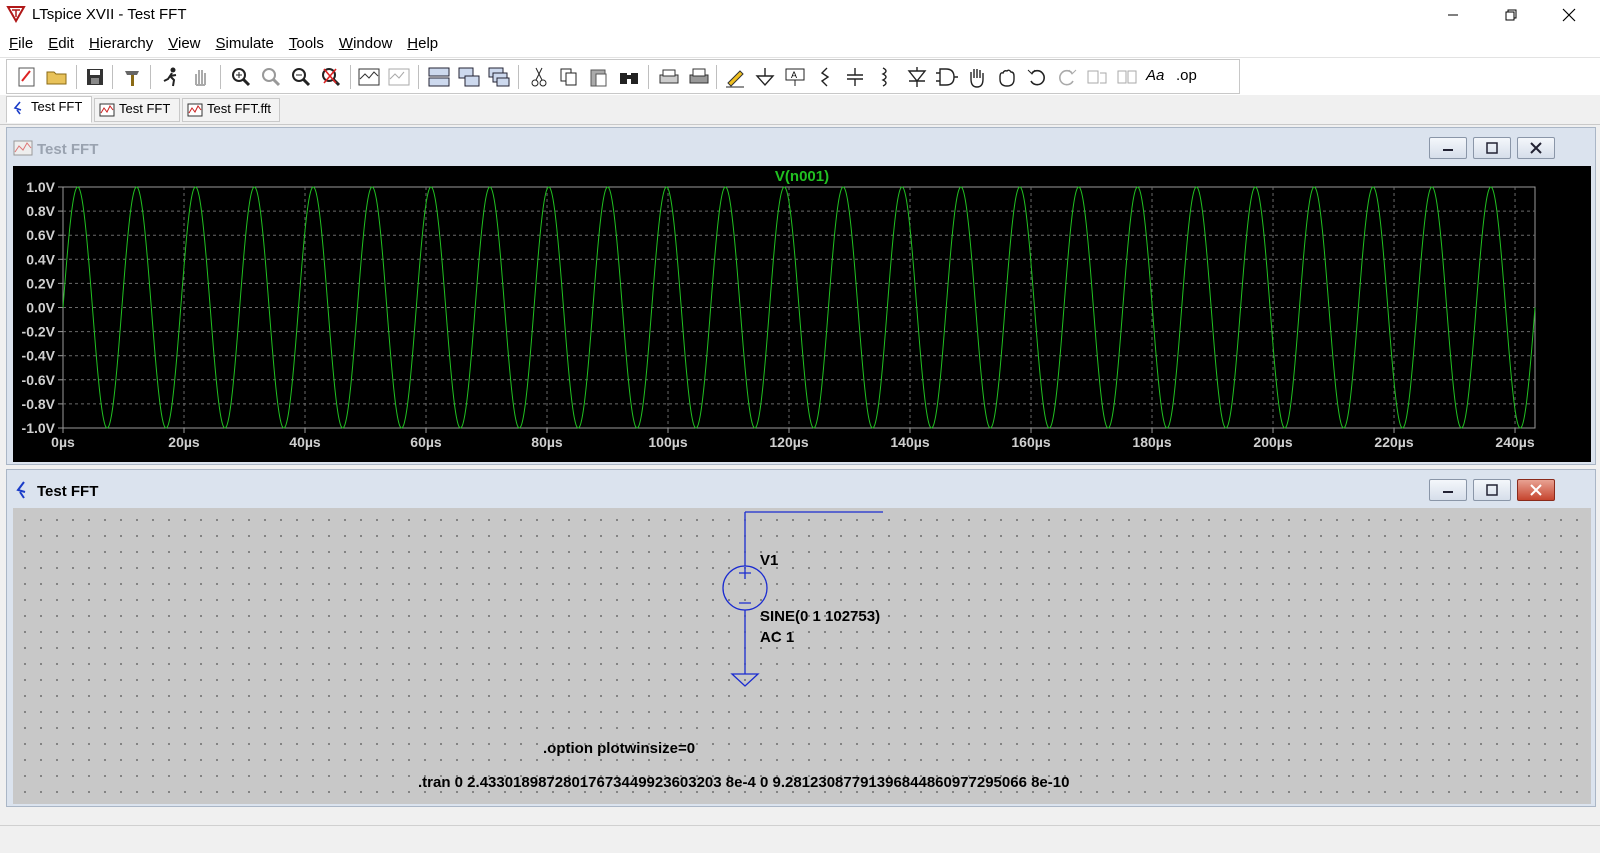 The width and height of the screenshot is (1600, 853). What do you see at coordinates (825, 77) in the screenshot?
I see `resistor-button` at bounding box center [825, 77].